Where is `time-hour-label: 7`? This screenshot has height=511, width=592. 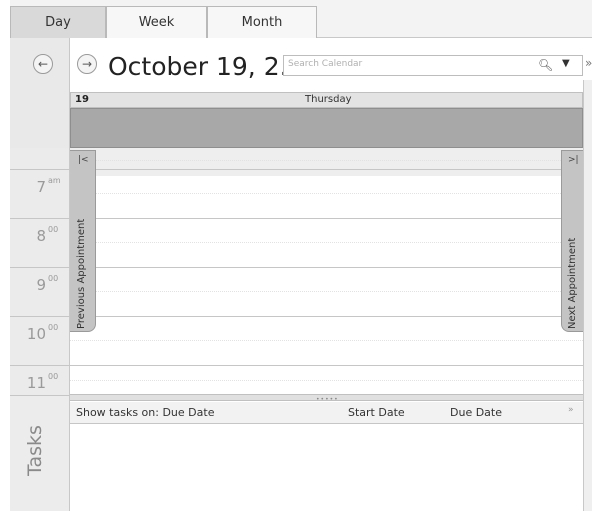 time-hour-label: 7 is located at coordinates (41, 187).